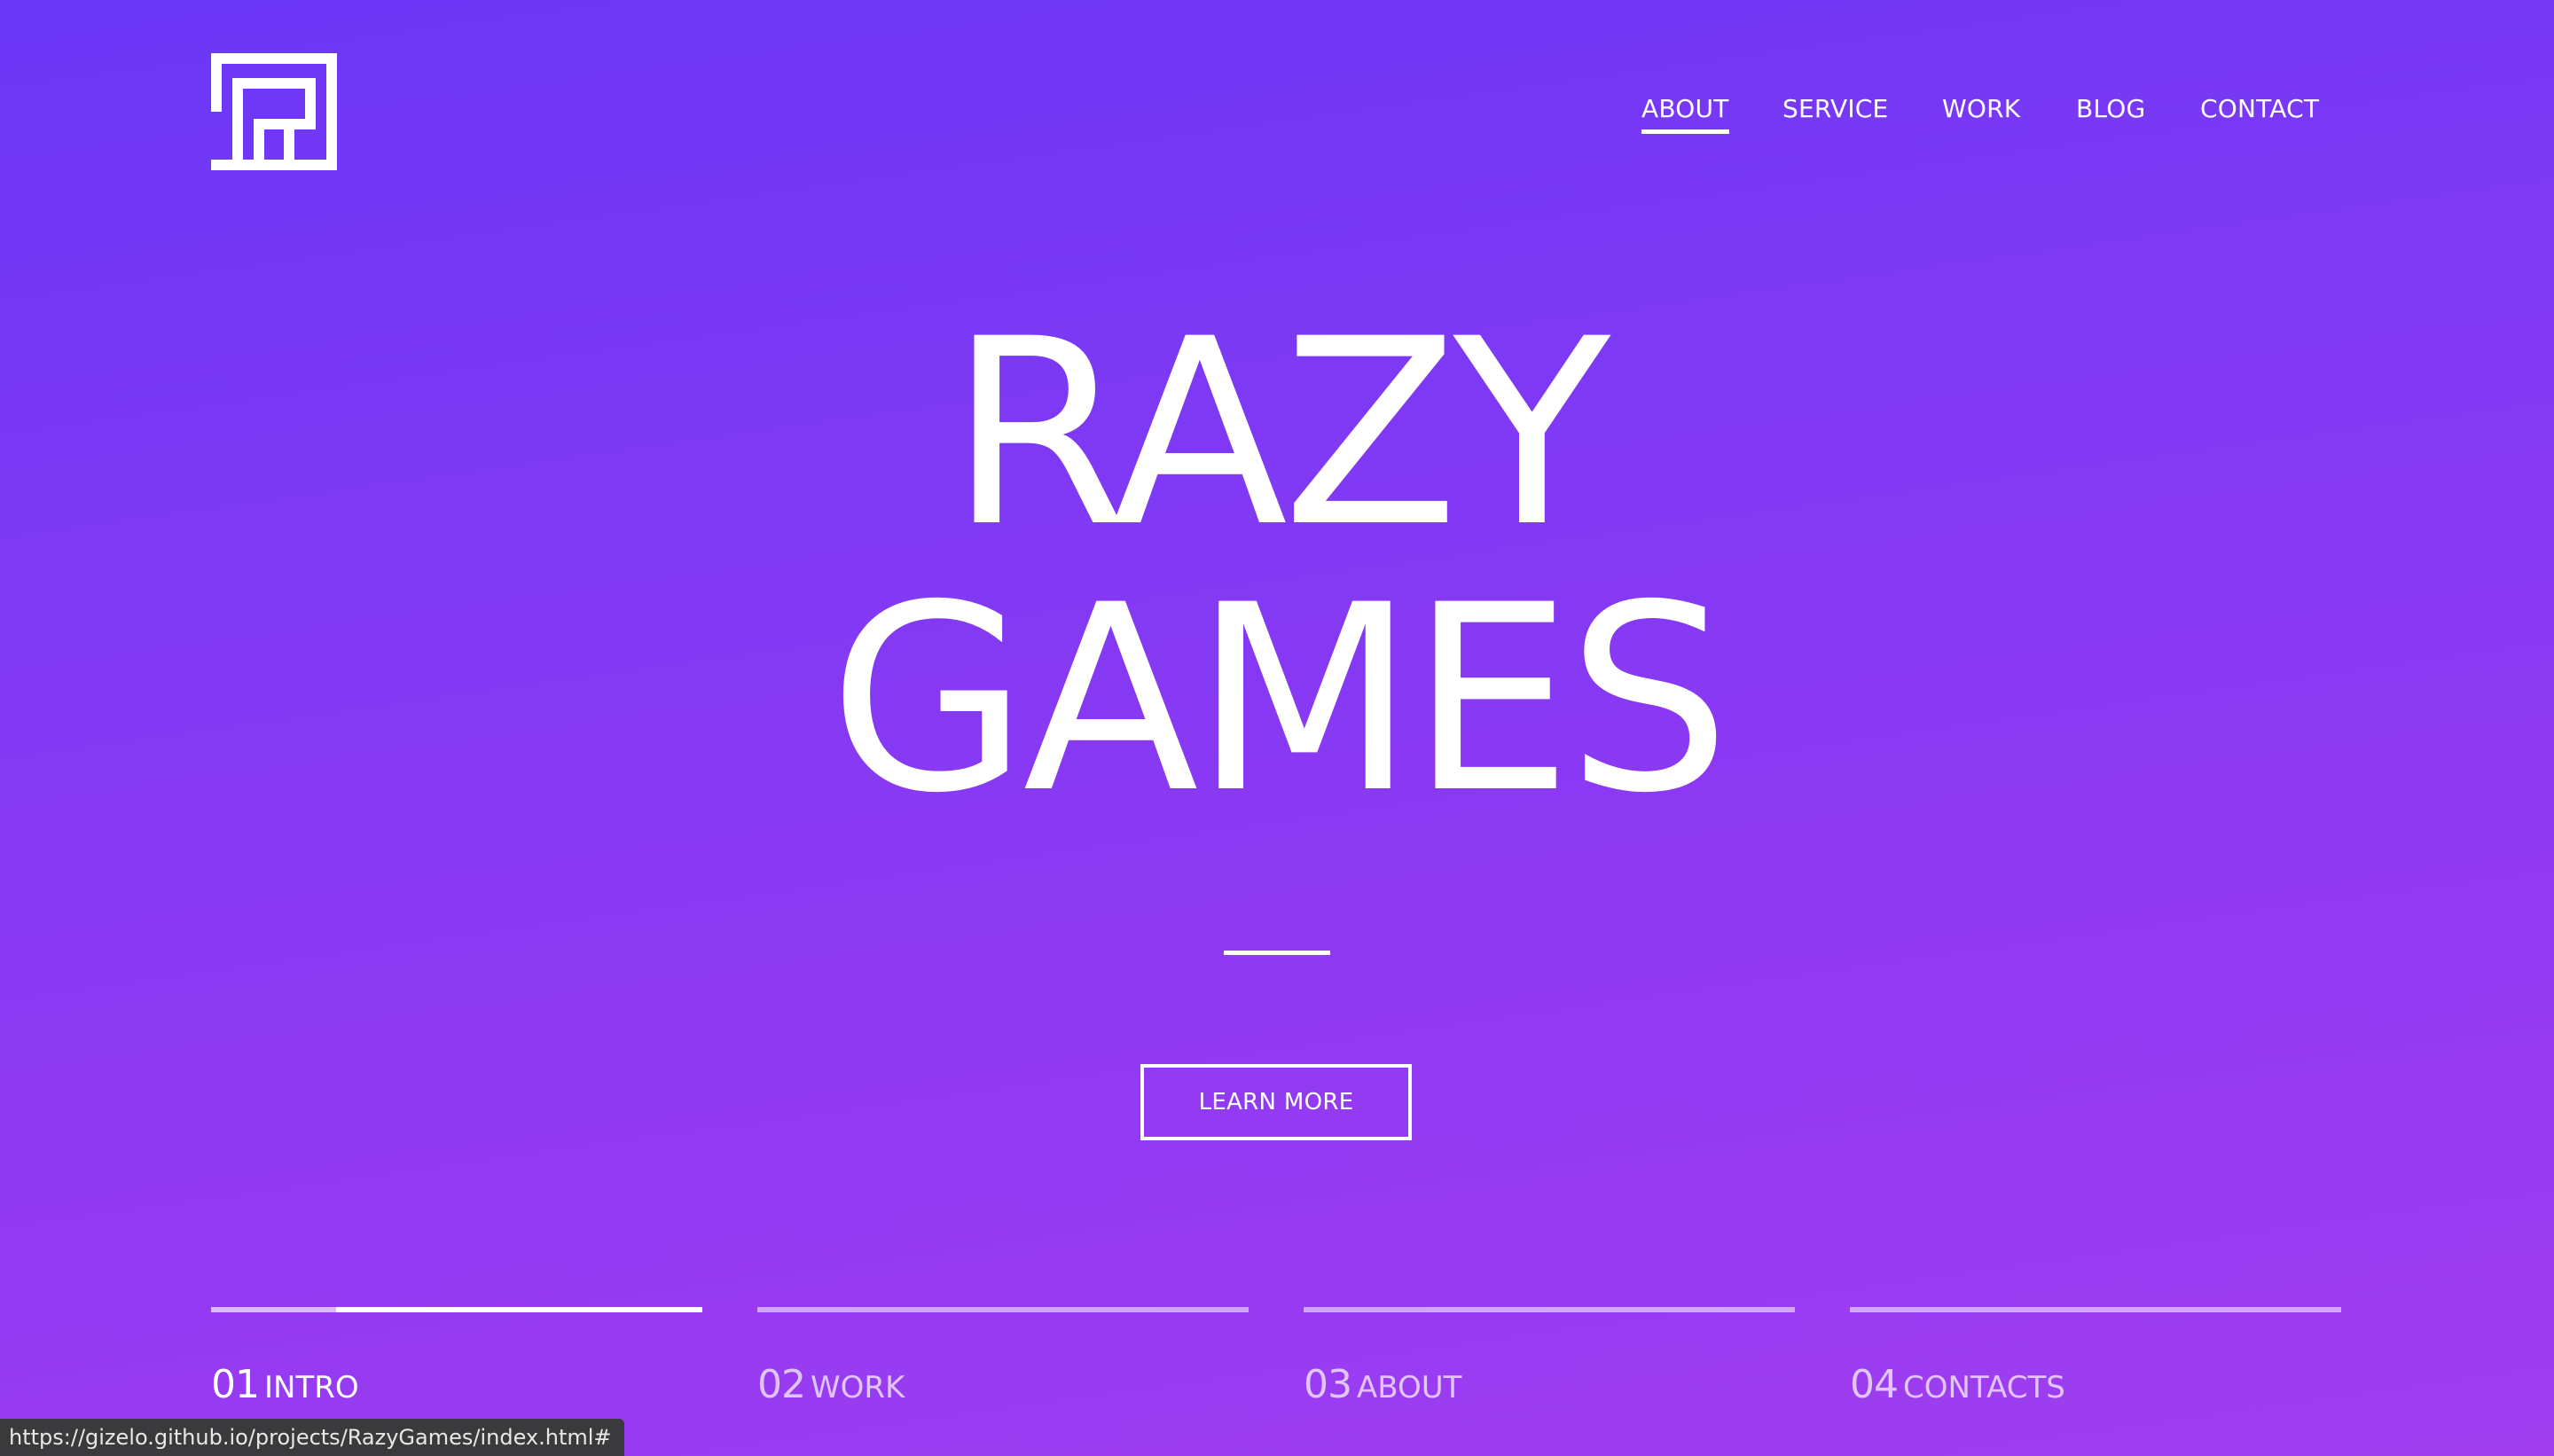 The width and height of the screenshot is (2554, 1456). What do you see at coordinates (1276, 1102) in the screenshot?
I see `learn-more-button: LEARN MORE` at bounding box center [1276, 1102].